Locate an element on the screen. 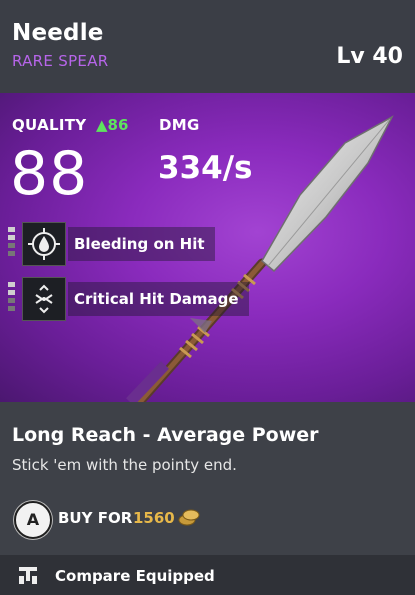 The image size is (415, 595). quality-delta-value: 86 is located at coordinates (118, 125).